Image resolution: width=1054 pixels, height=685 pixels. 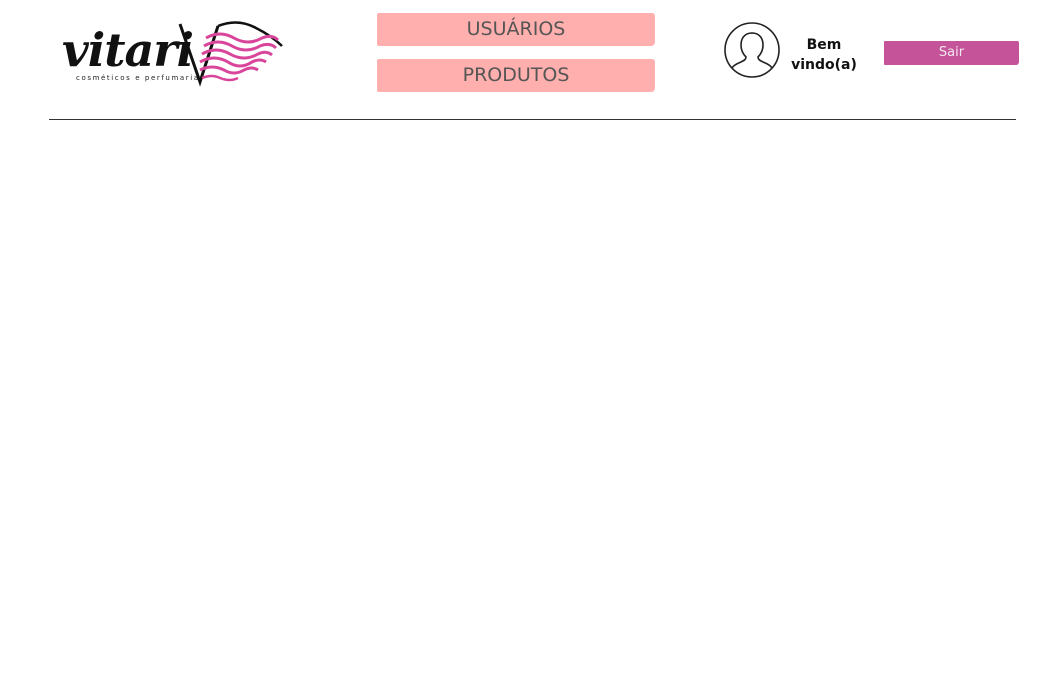 I want to click on nav-users-button: USUÁRIOS, so click(x=516, y=29).